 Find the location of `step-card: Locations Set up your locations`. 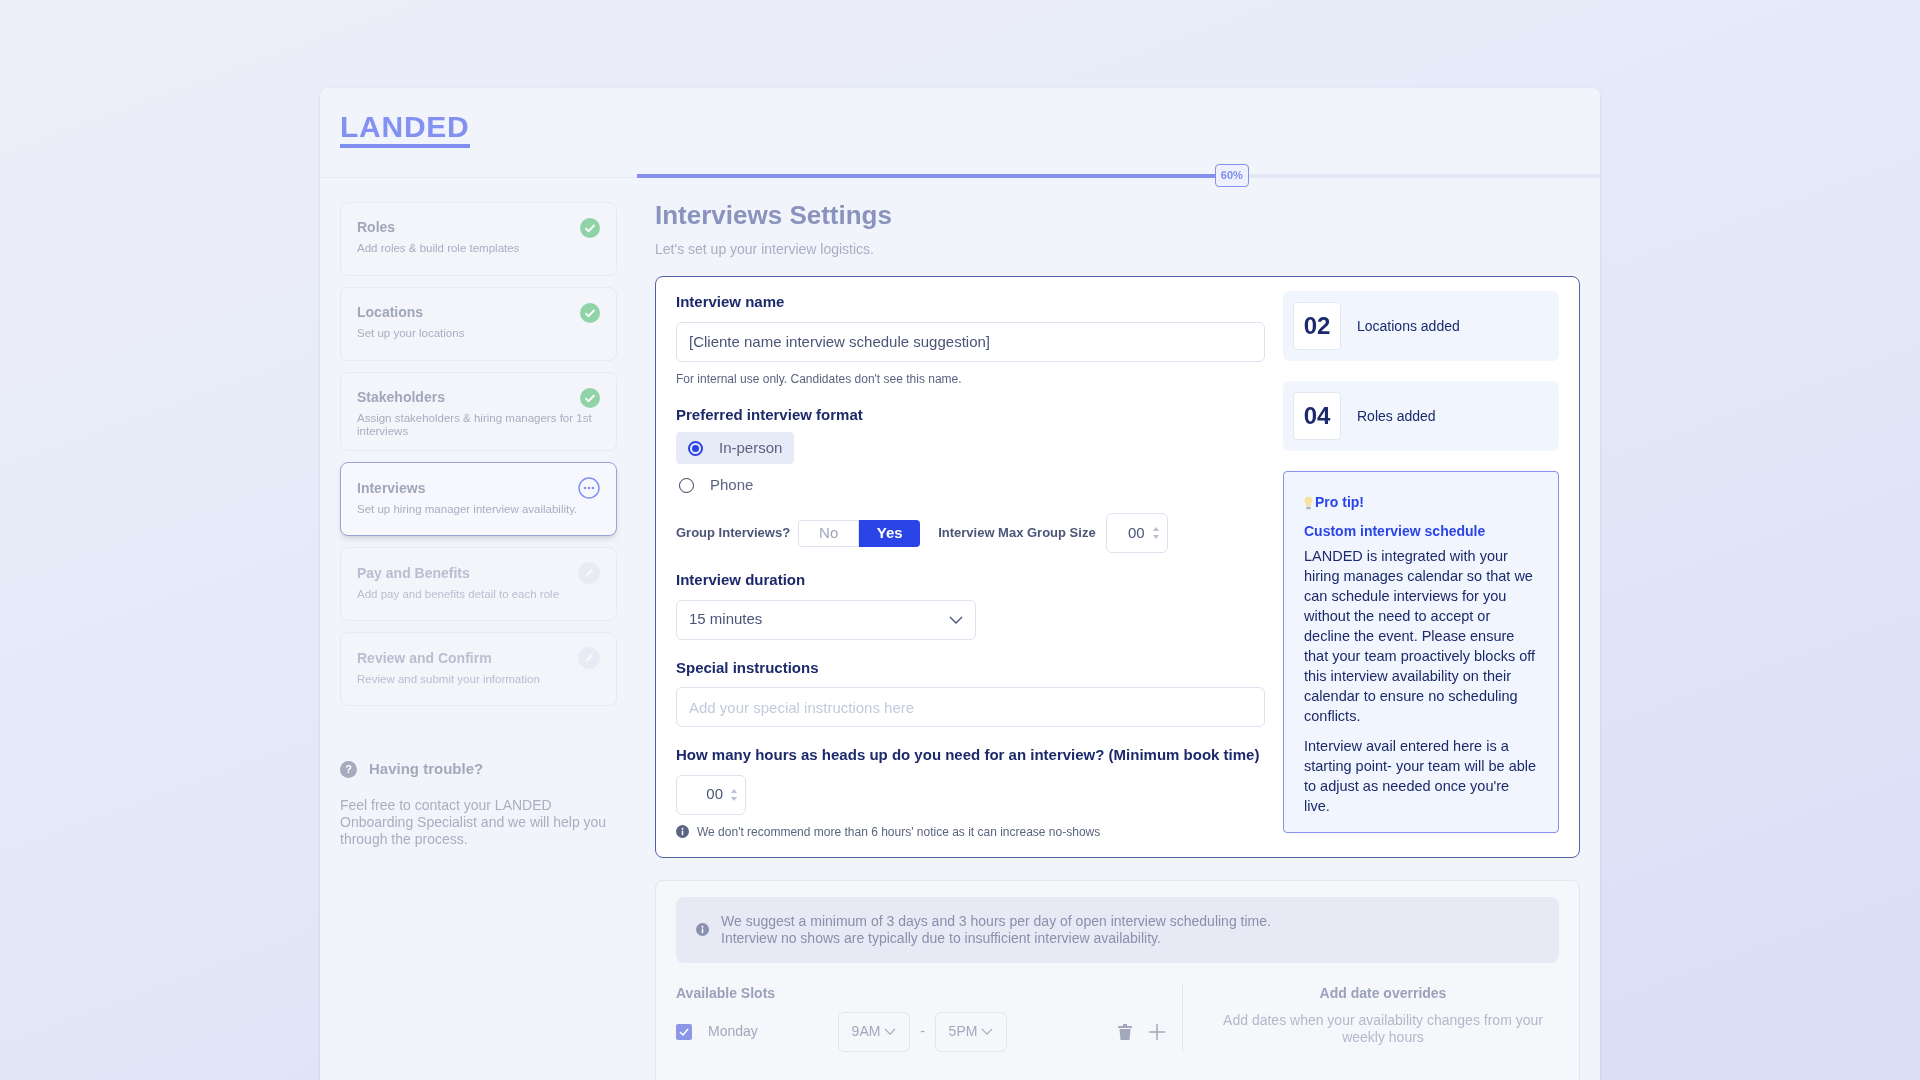

step-card: Locations Set up your locations is located at coordinates (478, 324).